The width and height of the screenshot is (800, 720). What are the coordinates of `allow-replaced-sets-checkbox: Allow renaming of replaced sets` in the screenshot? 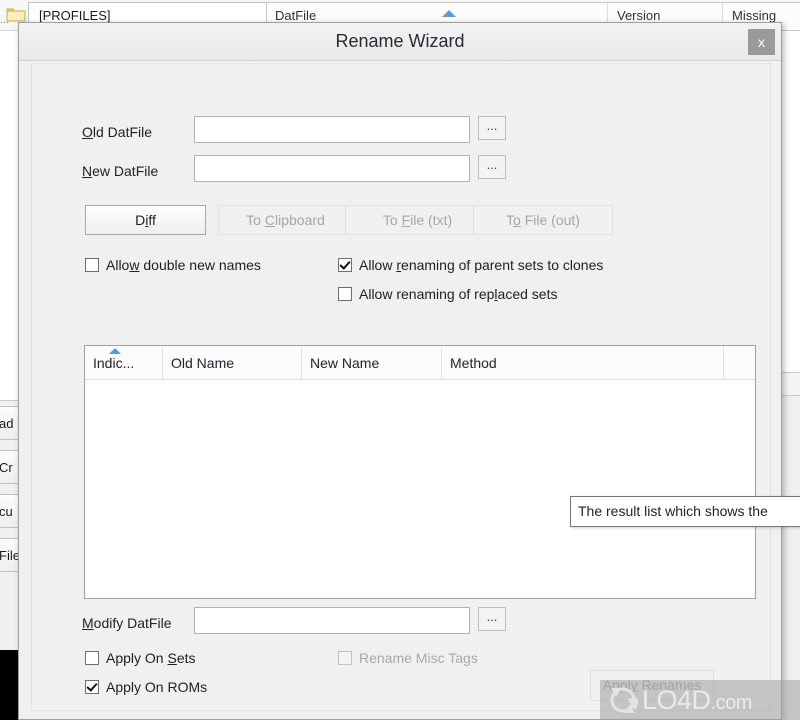 It's located at (447, 294).